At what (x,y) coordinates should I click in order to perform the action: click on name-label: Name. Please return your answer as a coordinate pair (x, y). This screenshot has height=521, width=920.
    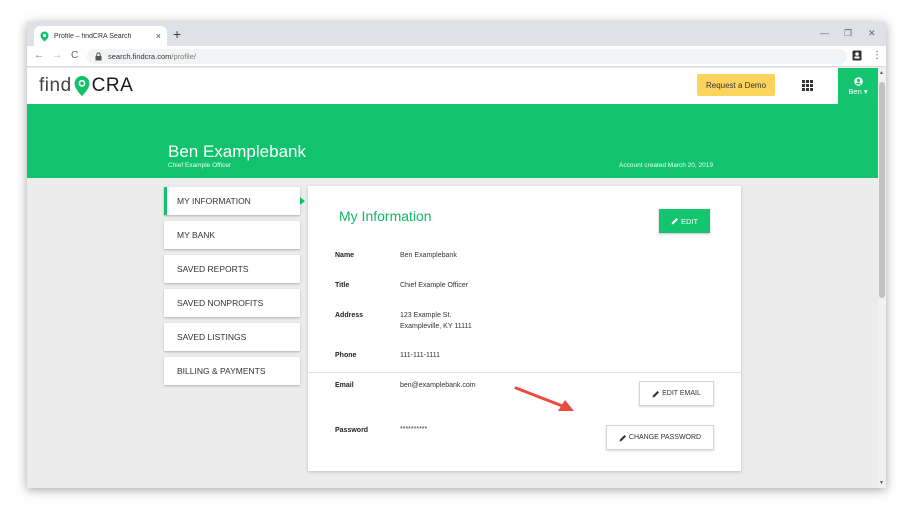
    Looking at the image, I should click on (345, 255).